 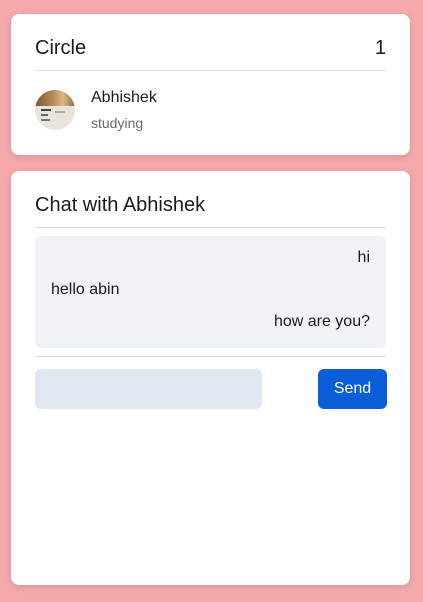 I want to click on message-text: hi, so click(x=363, y=257).